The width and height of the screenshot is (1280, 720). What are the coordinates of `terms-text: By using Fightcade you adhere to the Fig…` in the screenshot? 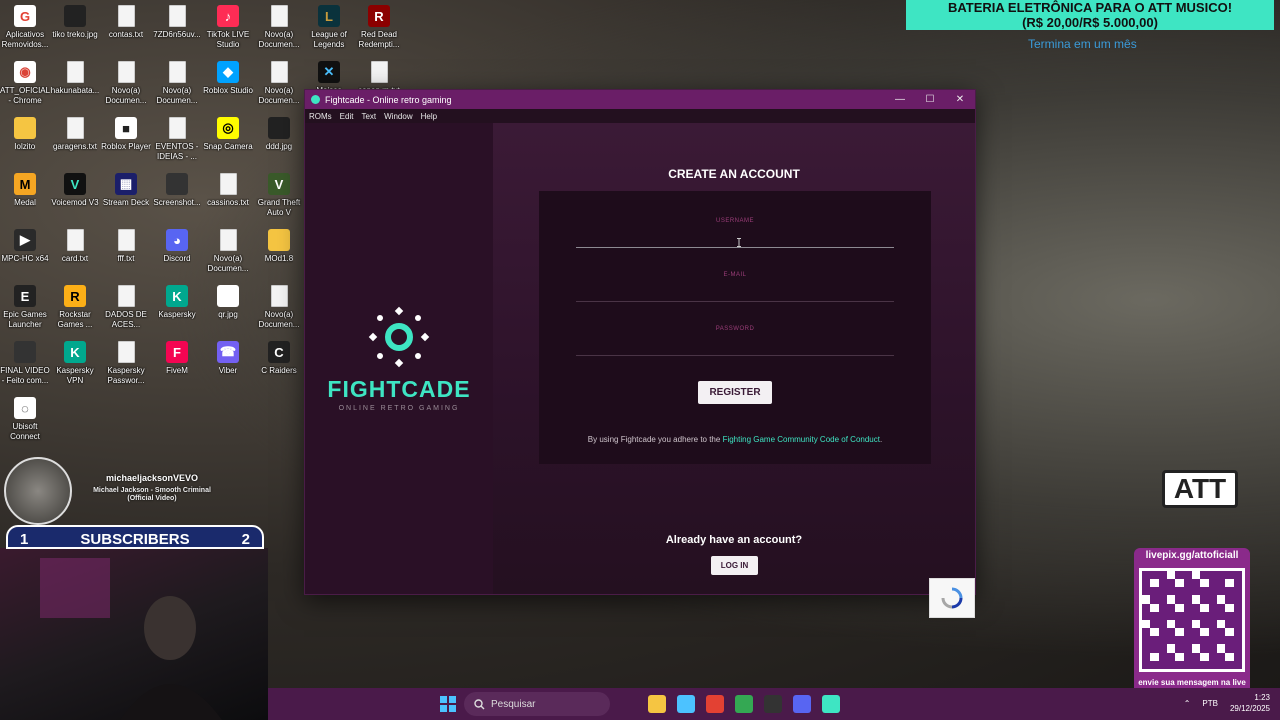 It's located at (735, 439).